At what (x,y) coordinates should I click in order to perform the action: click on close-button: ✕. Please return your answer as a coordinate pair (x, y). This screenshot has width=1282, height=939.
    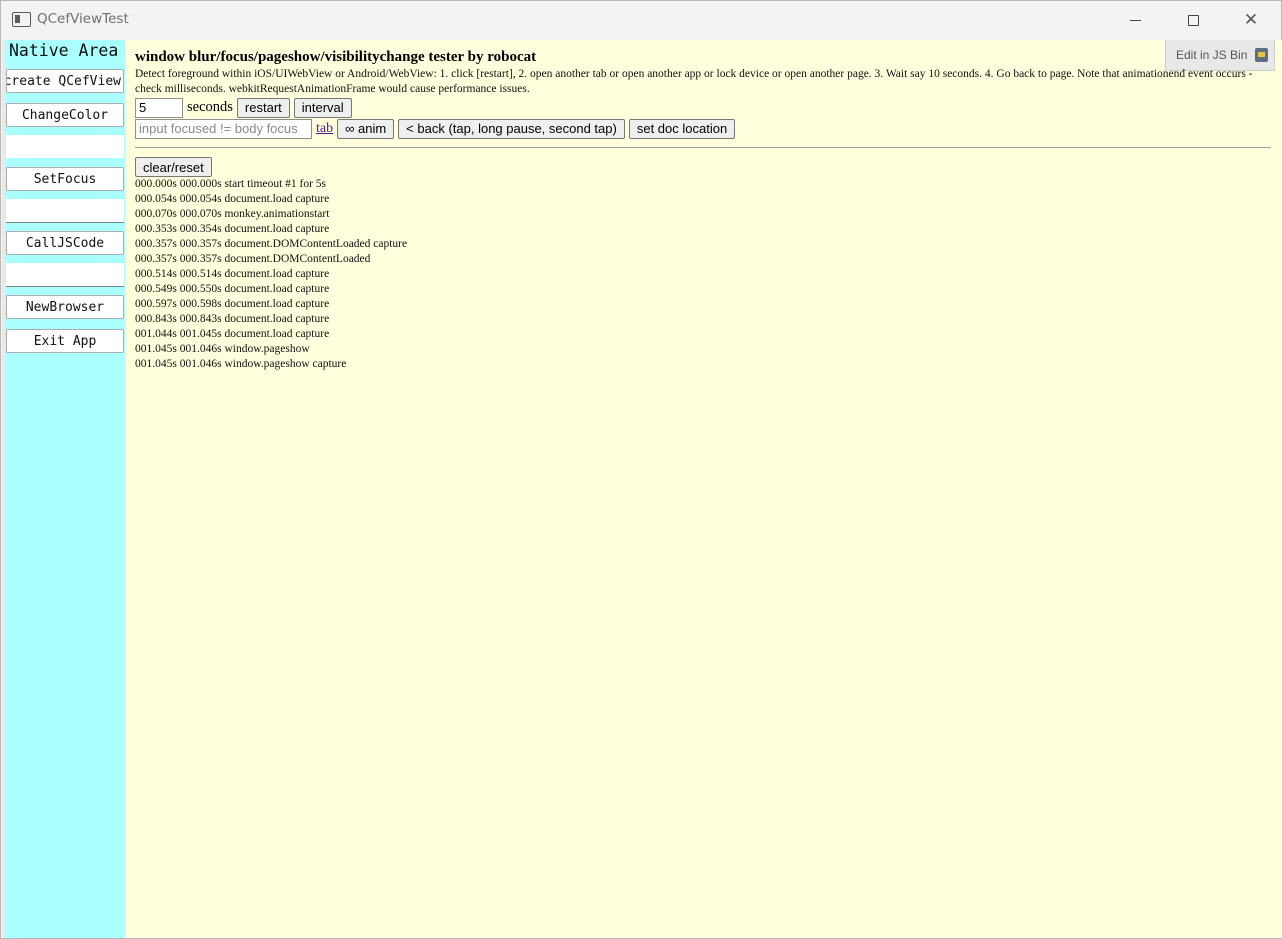
    Looking at the image, I should click on (1251, 20).